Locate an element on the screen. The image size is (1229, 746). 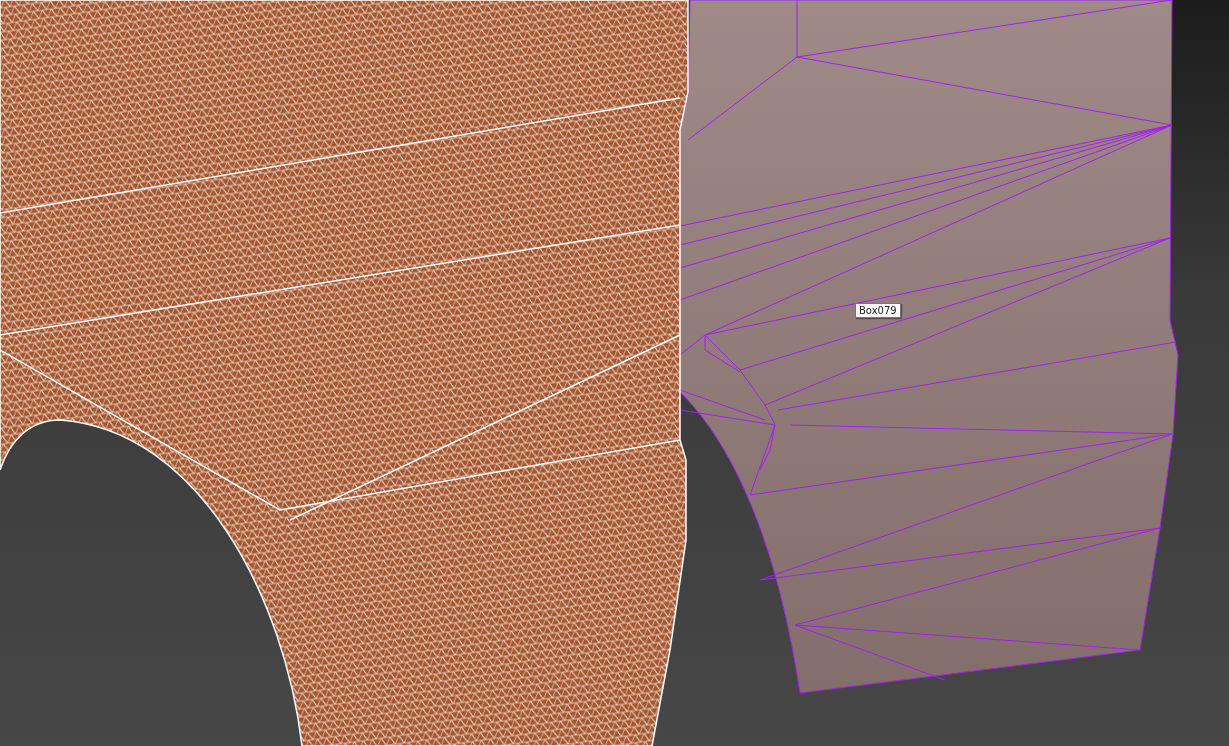
object-name-label: Box079 is located at coordinates (878, 310).